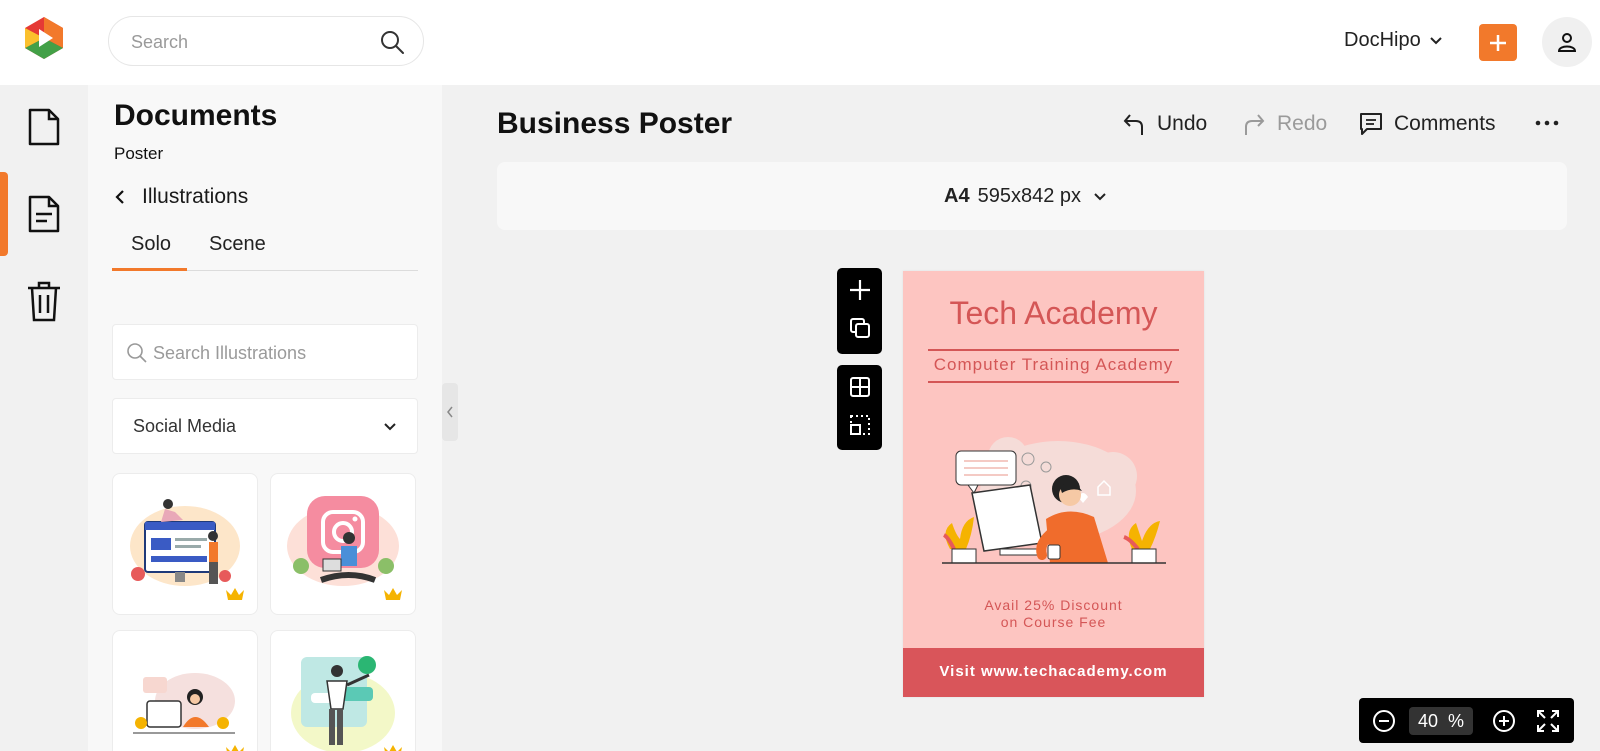 This screenshot has width=1600, height=751. I want to click on account-name: DocHipo, so click(1382, 40).